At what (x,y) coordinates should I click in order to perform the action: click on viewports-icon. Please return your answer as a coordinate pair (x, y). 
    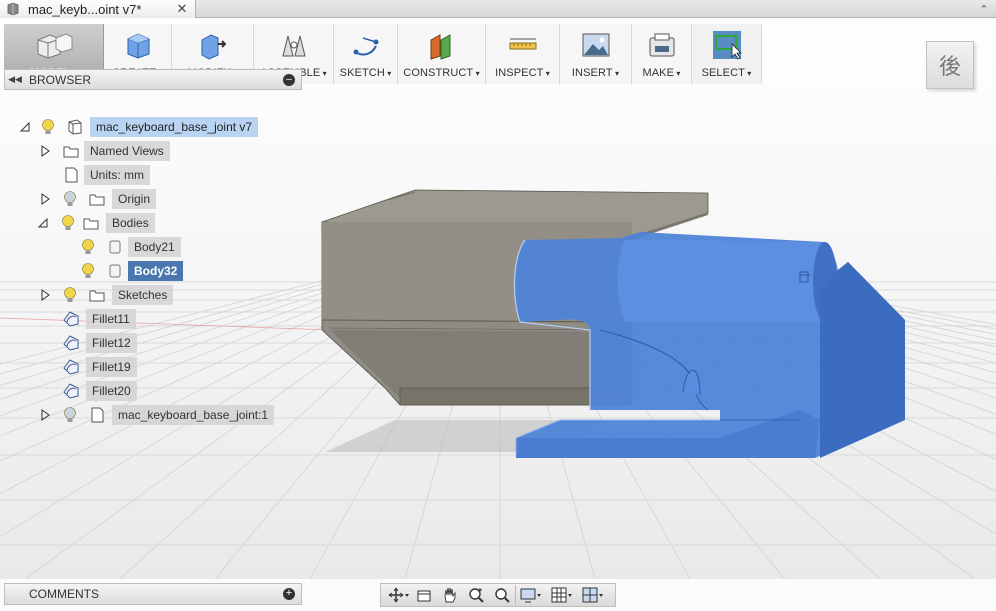
    Looking at the image, I should click on (592, 595).